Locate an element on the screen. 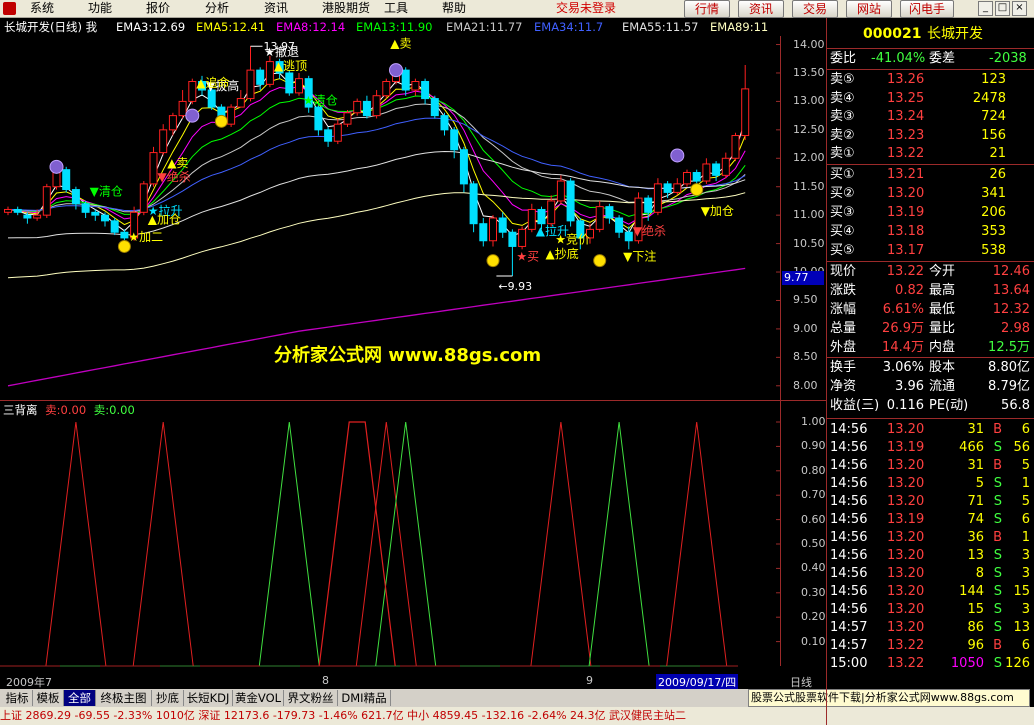 The height and width of the screenshot is (725, 1034). weibi-label: 委比 is located at coordinates (843, 58).